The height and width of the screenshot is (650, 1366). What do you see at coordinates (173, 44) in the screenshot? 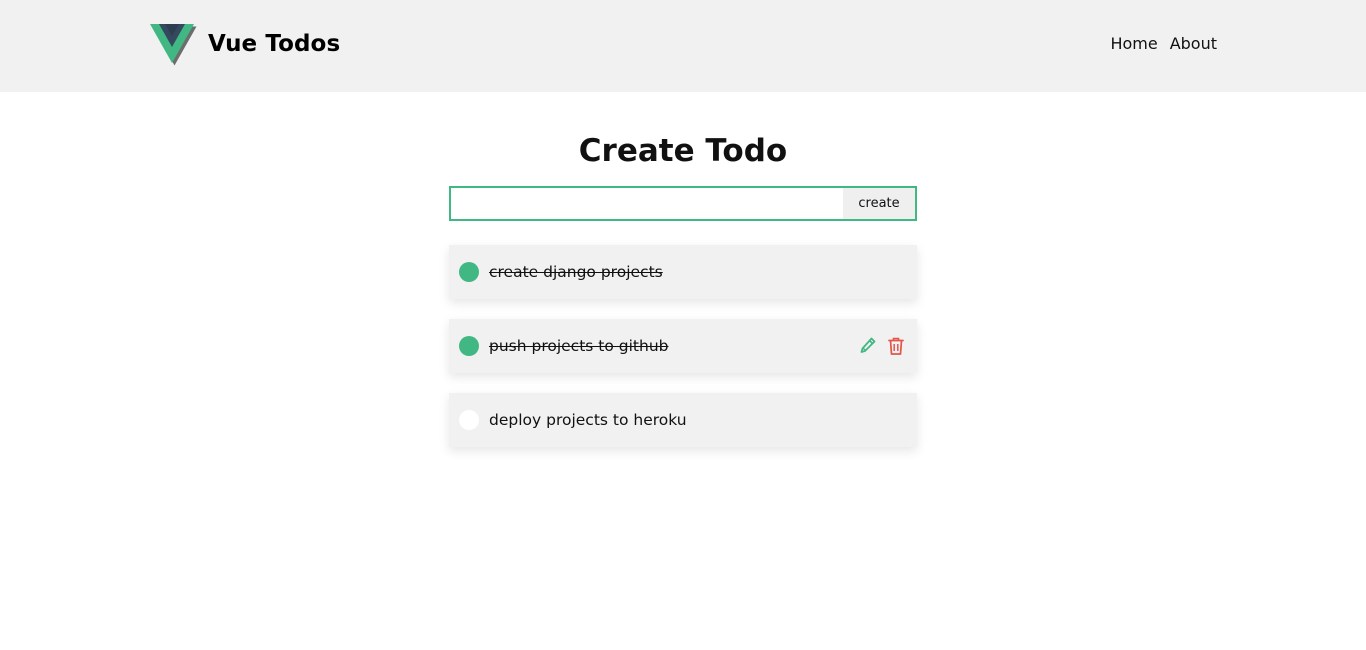
I see `vue-logo-icon` at bounding box center [173, 44].